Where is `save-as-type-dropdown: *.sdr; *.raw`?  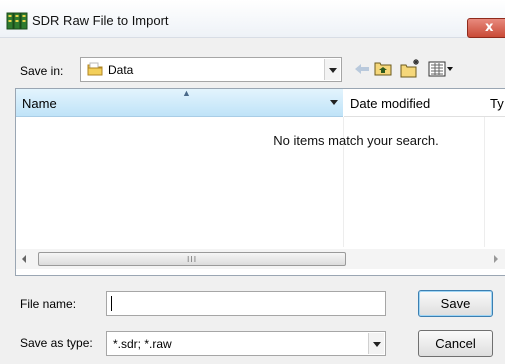
save-as-type-dropdown: *.sdr; *.raw is located at coordinates (246, 343).